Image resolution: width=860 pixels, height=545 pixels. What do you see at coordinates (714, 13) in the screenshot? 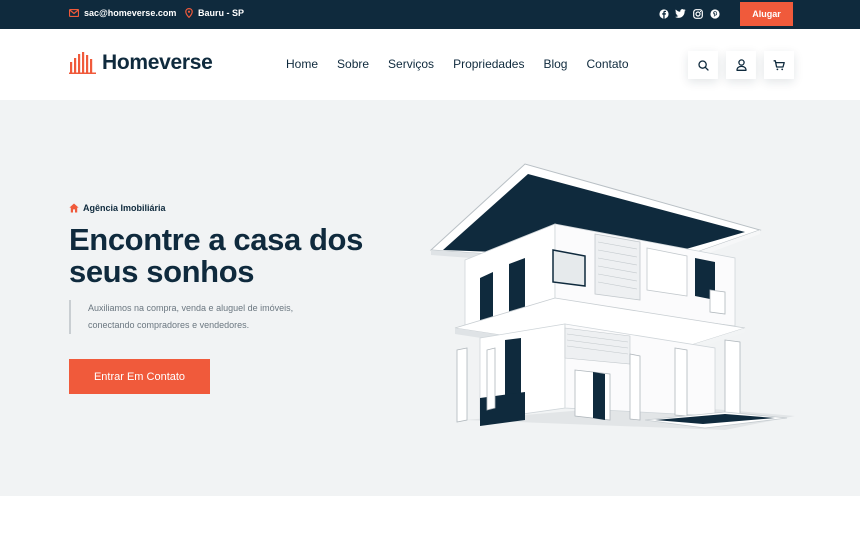
I see `pinterest-icon` at bounding box center [714, 13].